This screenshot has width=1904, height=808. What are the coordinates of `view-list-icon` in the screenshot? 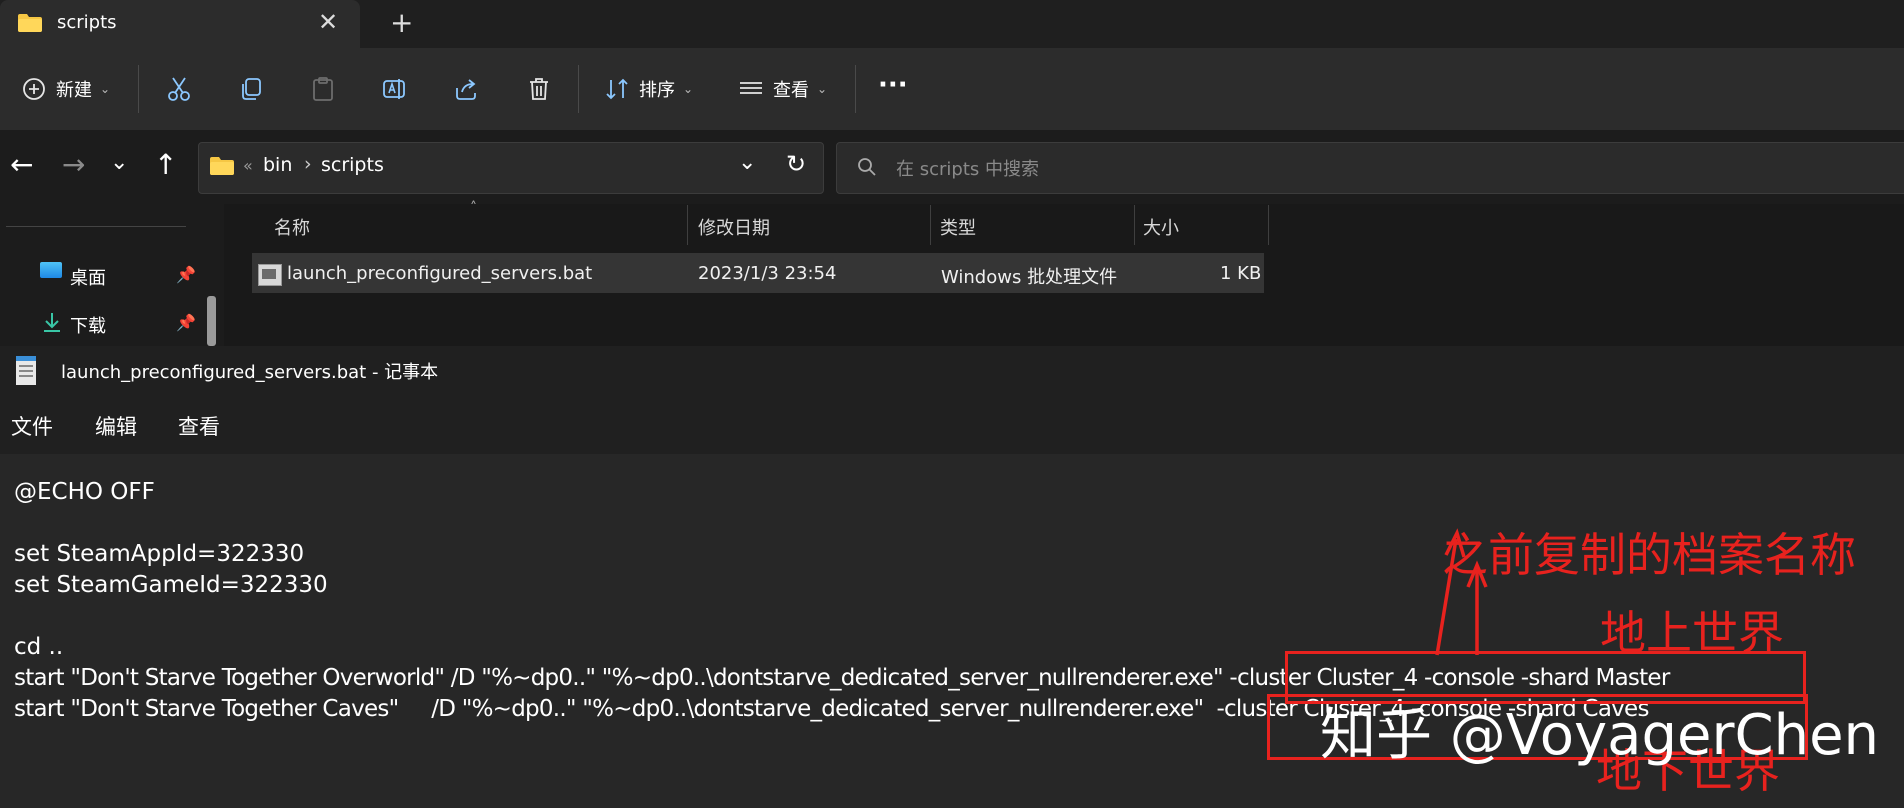 It's located at (751, 89).